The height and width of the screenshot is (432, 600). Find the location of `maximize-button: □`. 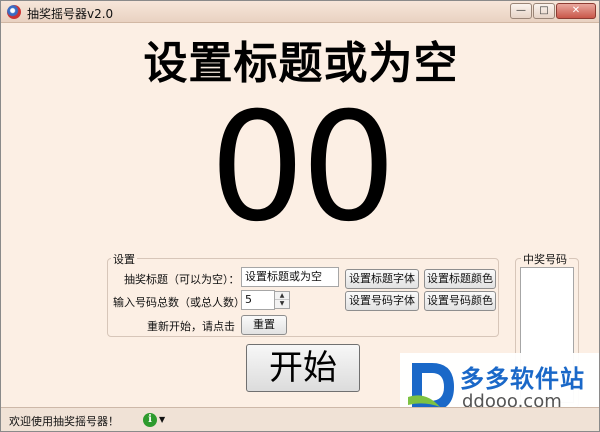

maximize-button: □ is located at coordinates (544, 11).